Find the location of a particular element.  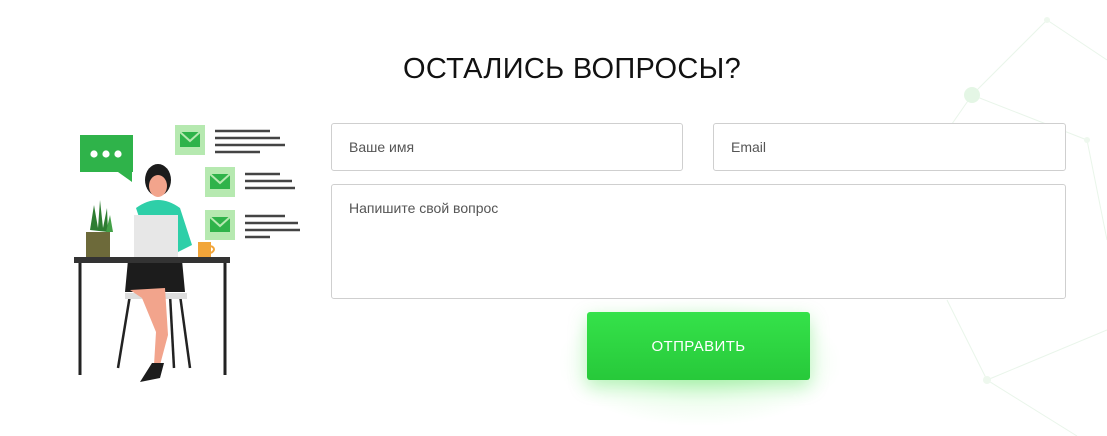

submit-button: ОТПРАВИТЬ is located at coordinates (698, 346).